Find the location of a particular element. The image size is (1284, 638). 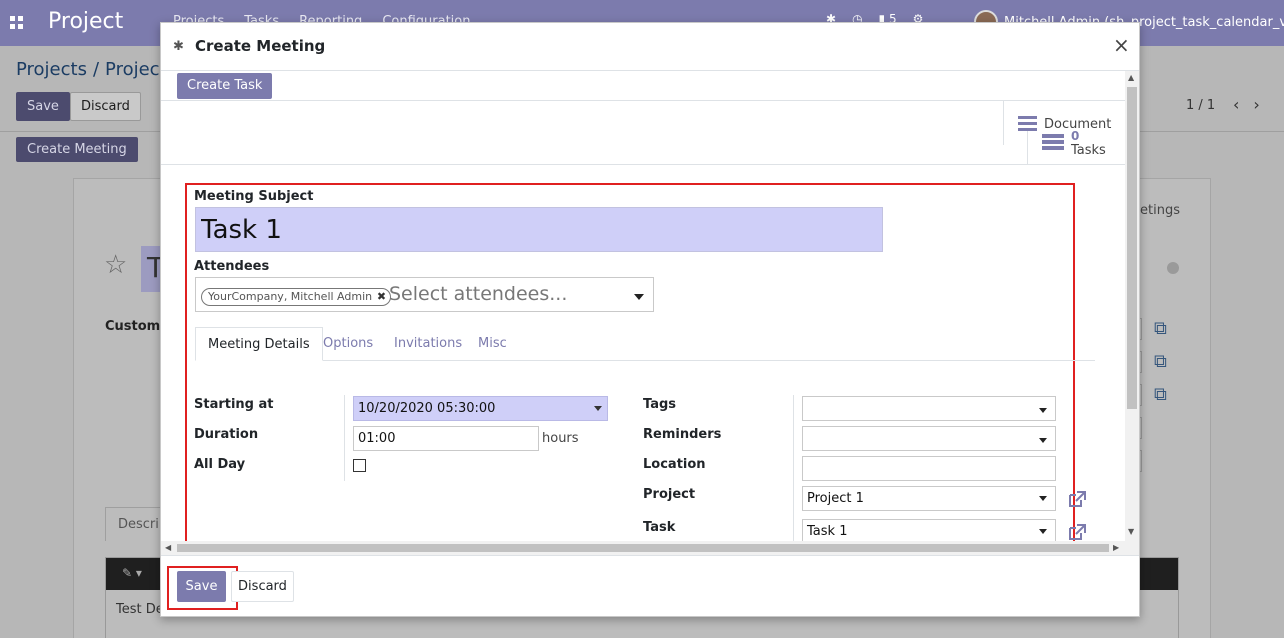

duration-label: Duration is located at coordinates (226, 434).